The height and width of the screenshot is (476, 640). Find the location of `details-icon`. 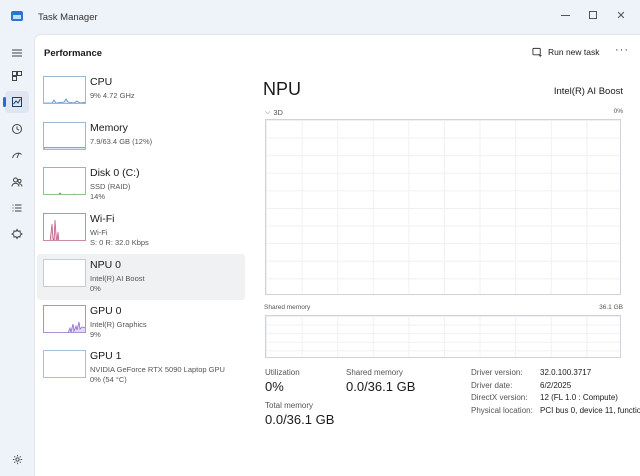

details-icon is located at coordinates (17, 208).